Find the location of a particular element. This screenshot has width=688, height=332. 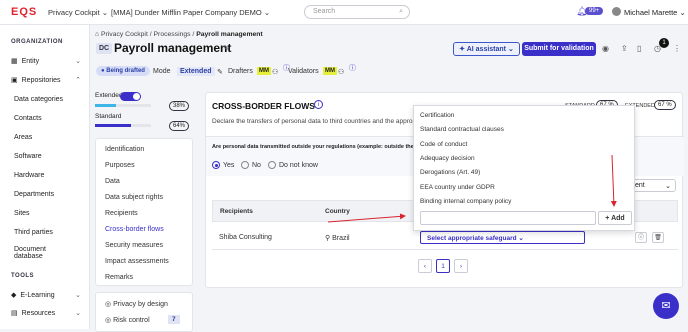

share-icon: ⇪ is located at coordinates (624, 48).